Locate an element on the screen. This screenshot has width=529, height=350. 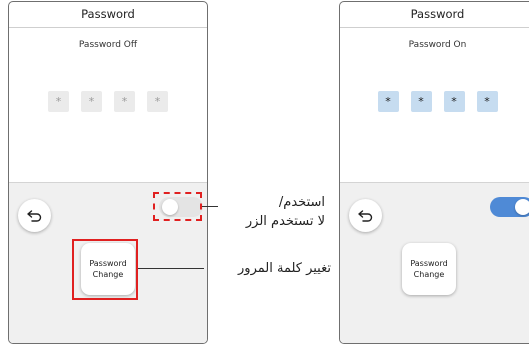
password-change-button: Password Change is located at coordinates (429, 269).